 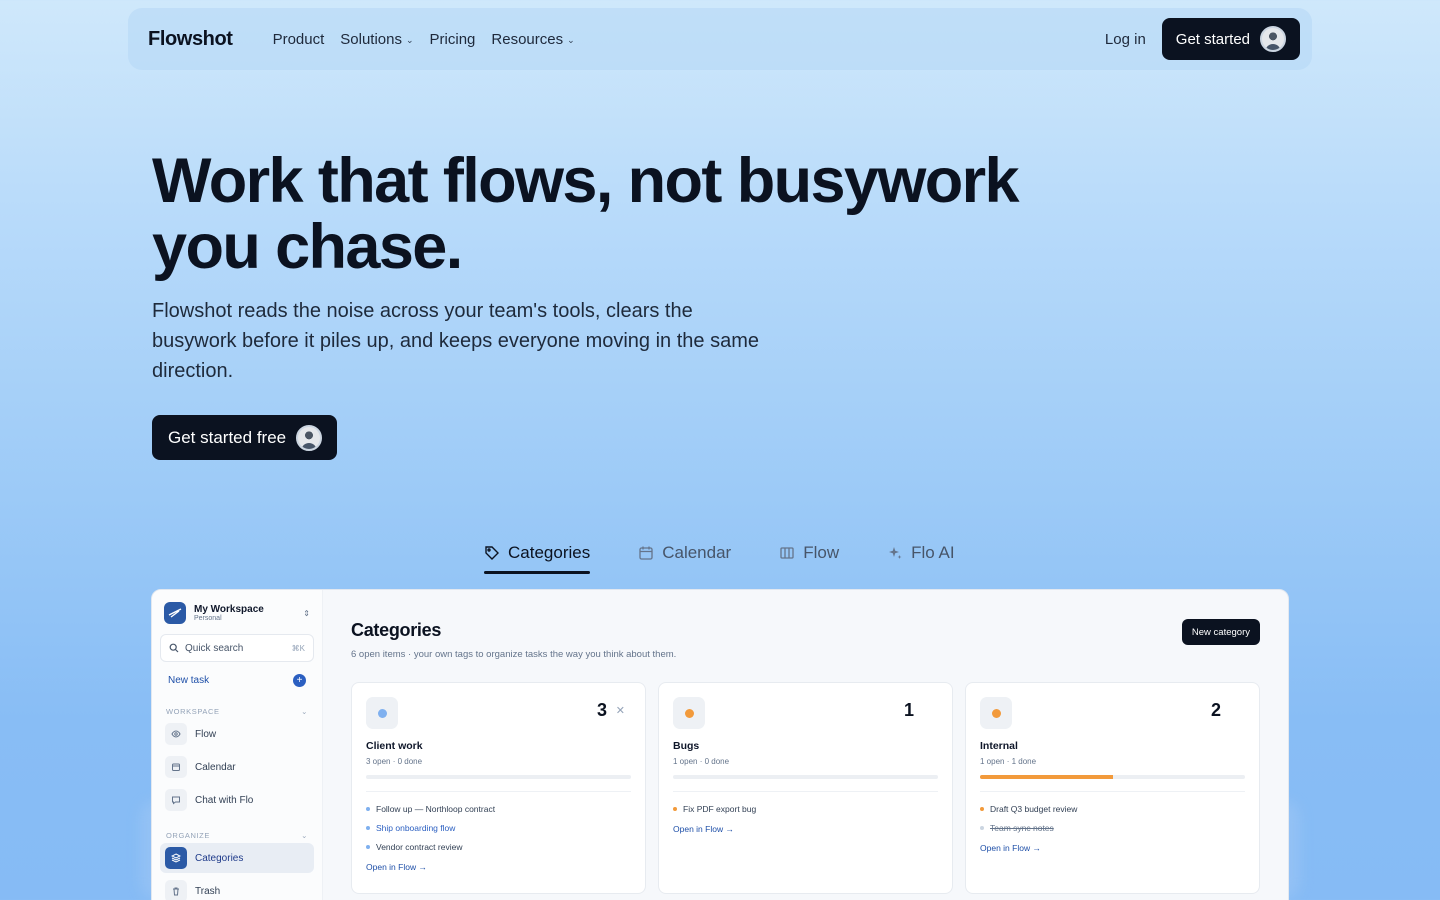 I want to click on task-item: Ship onboarding flow, so click(x=498, y=827).